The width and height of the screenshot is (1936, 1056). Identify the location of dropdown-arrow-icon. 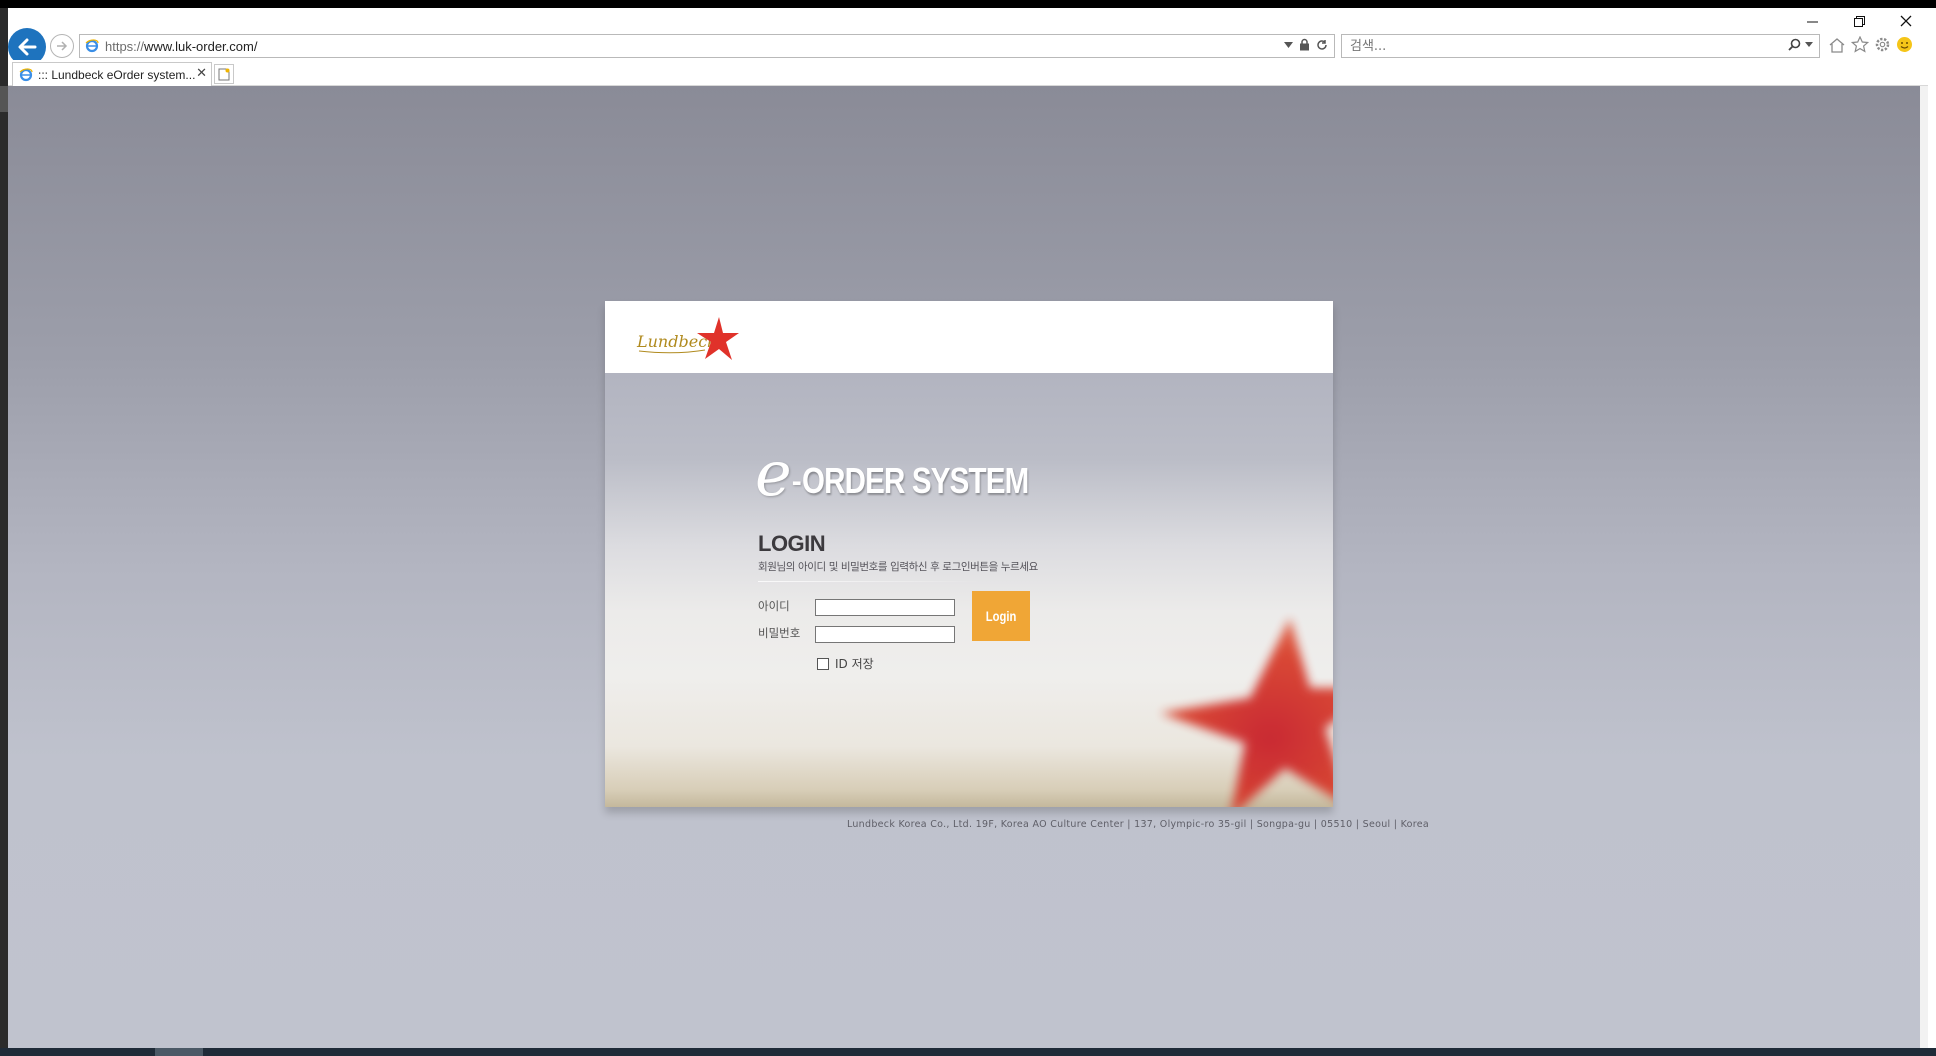
(1288, 44).